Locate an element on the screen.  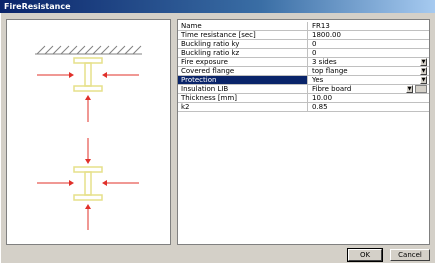
property-label: Covered flange is located at coordinates (243, 71).